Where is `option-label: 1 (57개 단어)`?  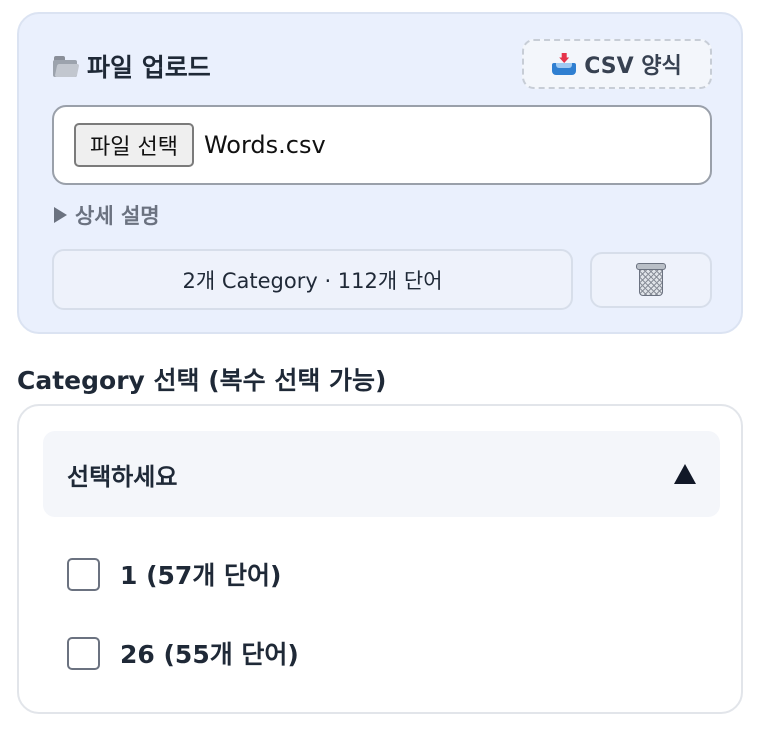 option-label: 1 (57개 단어) is located at coordinates (201, 575).